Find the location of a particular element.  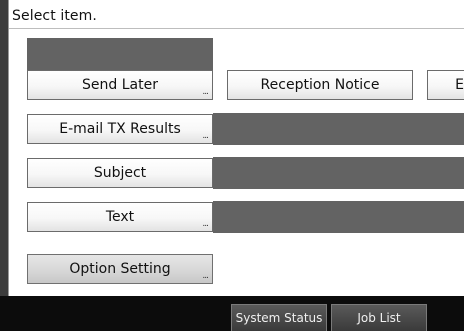

reception-notice-label: Reception Notice is located at coordinates (320, 85).